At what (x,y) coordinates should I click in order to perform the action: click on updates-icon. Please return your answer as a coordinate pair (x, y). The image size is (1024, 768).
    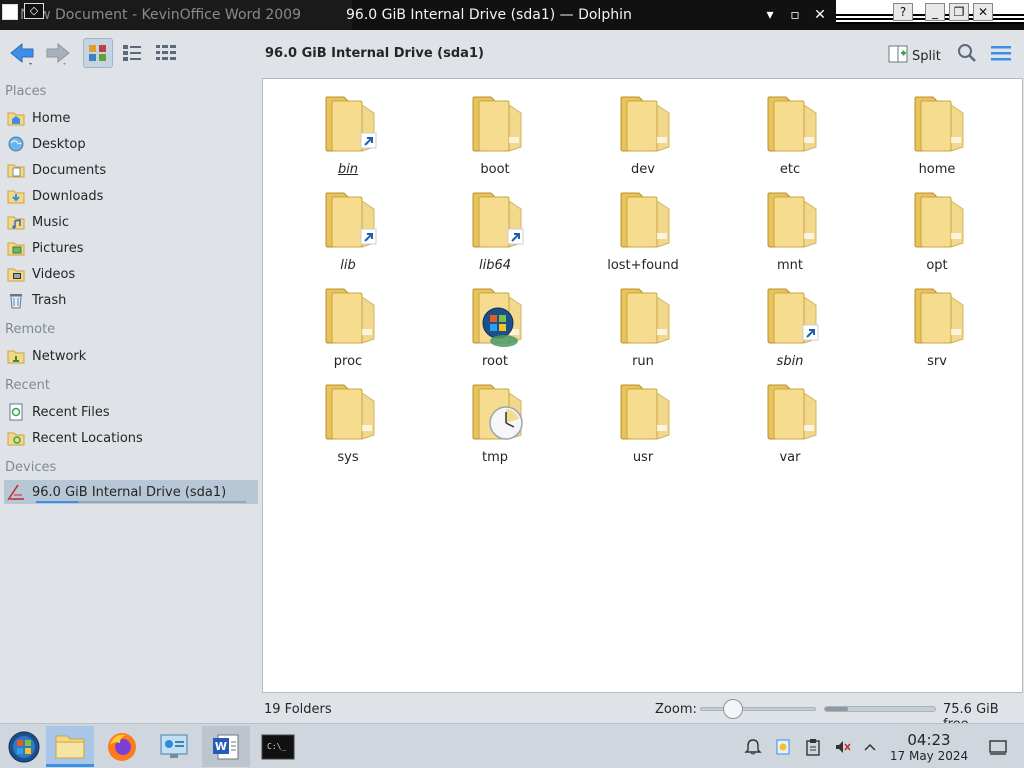
    Looking at the image, I should click on (783, 747).